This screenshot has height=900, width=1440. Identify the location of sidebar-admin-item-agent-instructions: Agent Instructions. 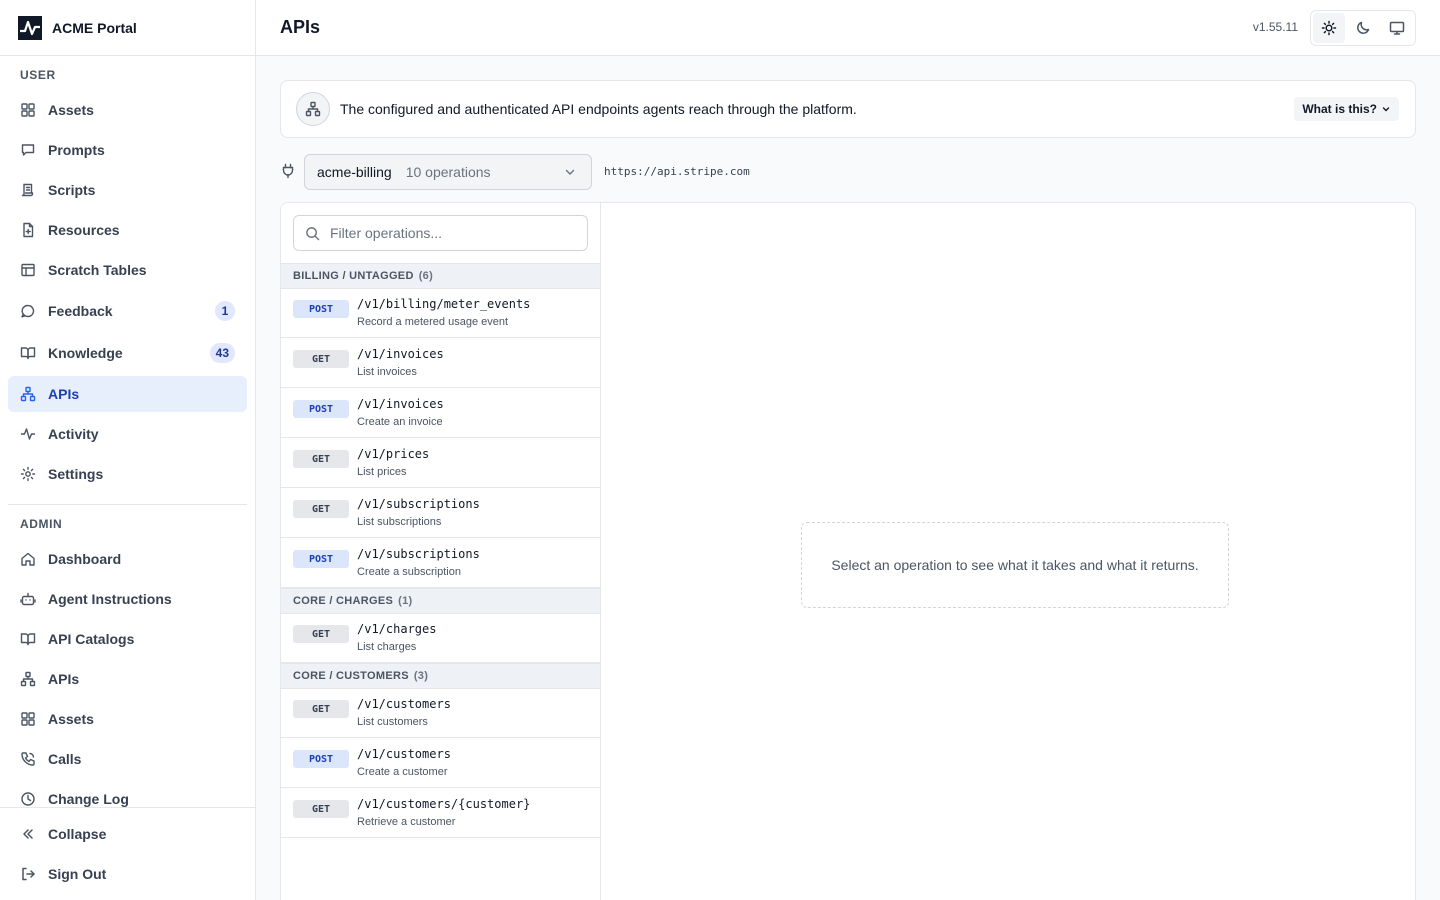
(127, 599).